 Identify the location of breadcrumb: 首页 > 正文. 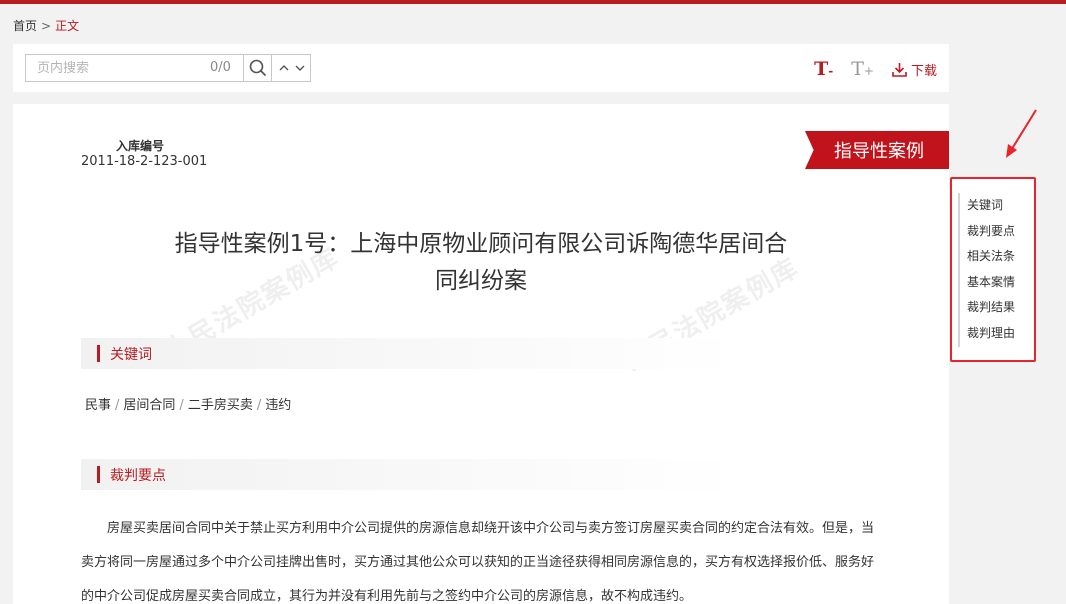
(46, 25).